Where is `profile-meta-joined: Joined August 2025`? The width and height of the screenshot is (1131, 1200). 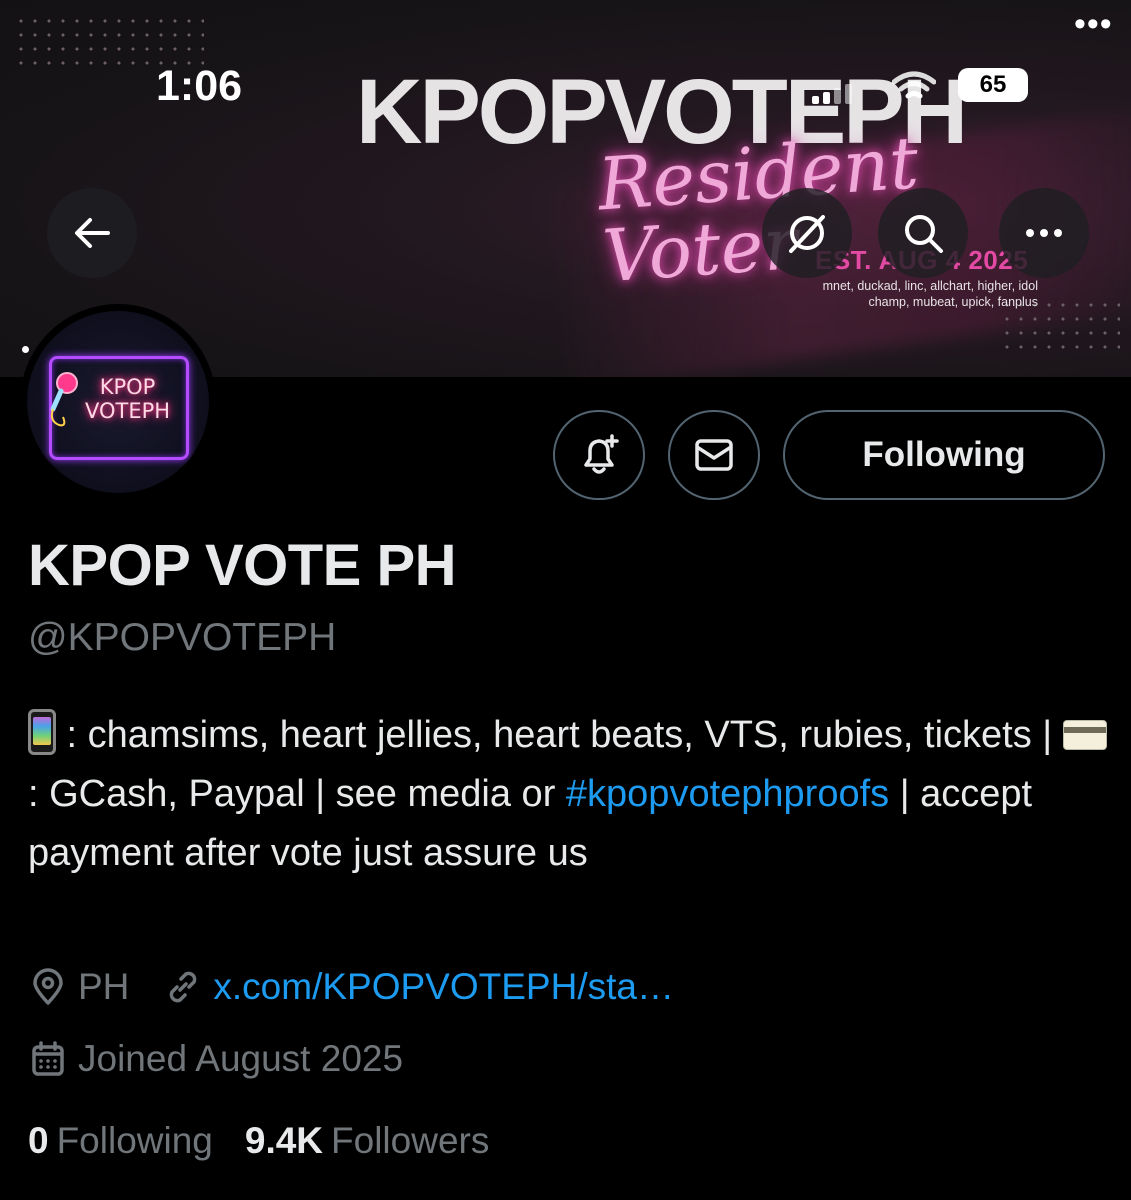
profile-meta-joined: Joined August 2025 is located at coordinates (232, 1059).